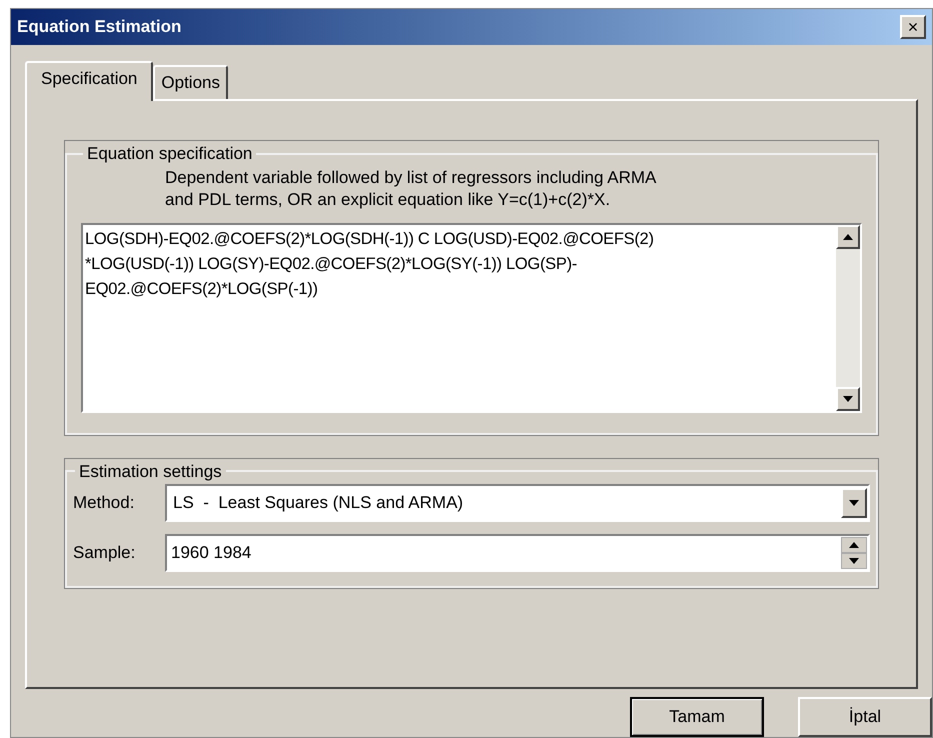  I want to click on group-title: Equation specification, so click(170, 154).